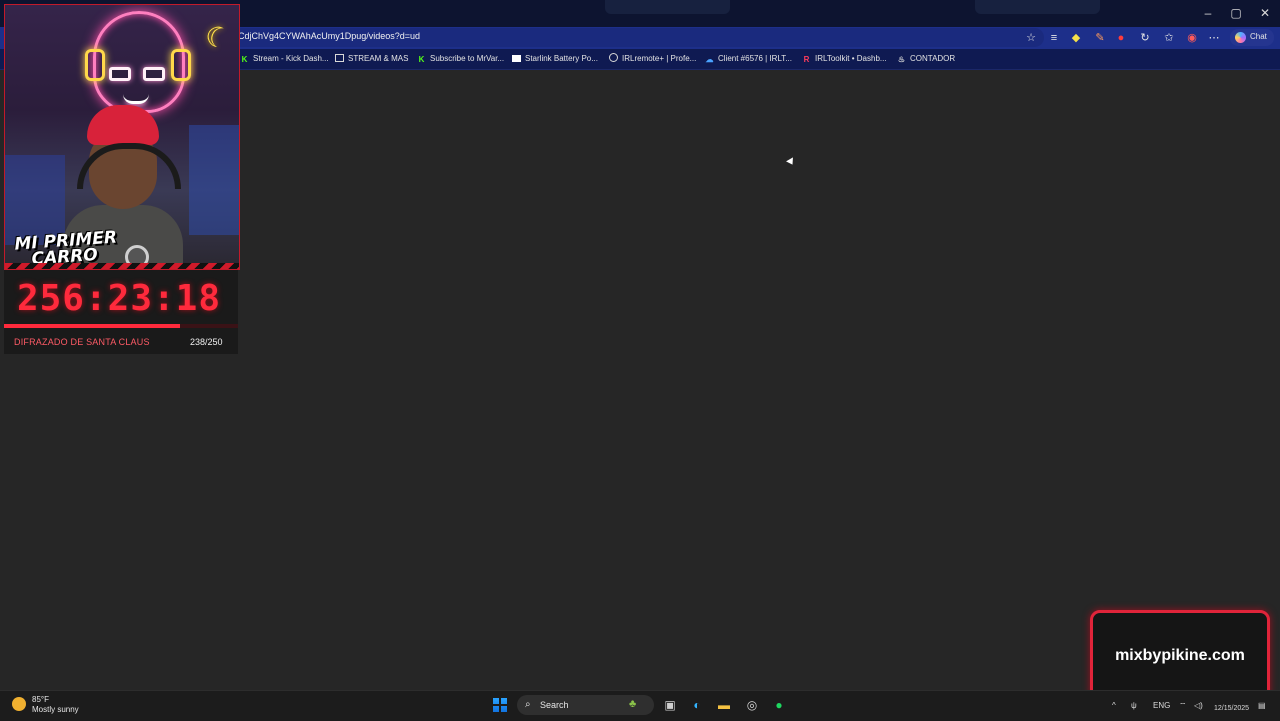 The image size is (1280, 721). Describe the element at coordinates (1054, 38) in the screenshot. I see `collections-icon: ≡` at that location.